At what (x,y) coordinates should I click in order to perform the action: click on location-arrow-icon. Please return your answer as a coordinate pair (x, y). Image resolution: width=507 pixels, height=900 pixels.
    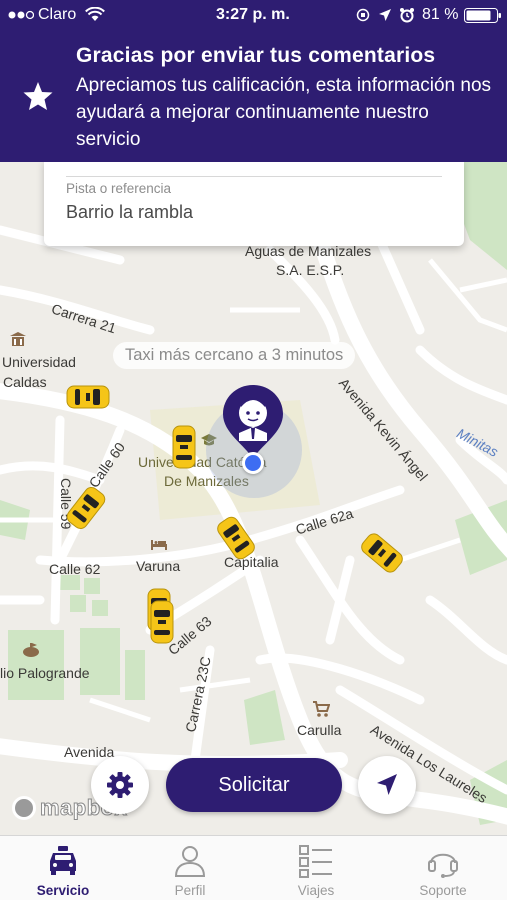
    Looking at the image, I should click on (385, 15).